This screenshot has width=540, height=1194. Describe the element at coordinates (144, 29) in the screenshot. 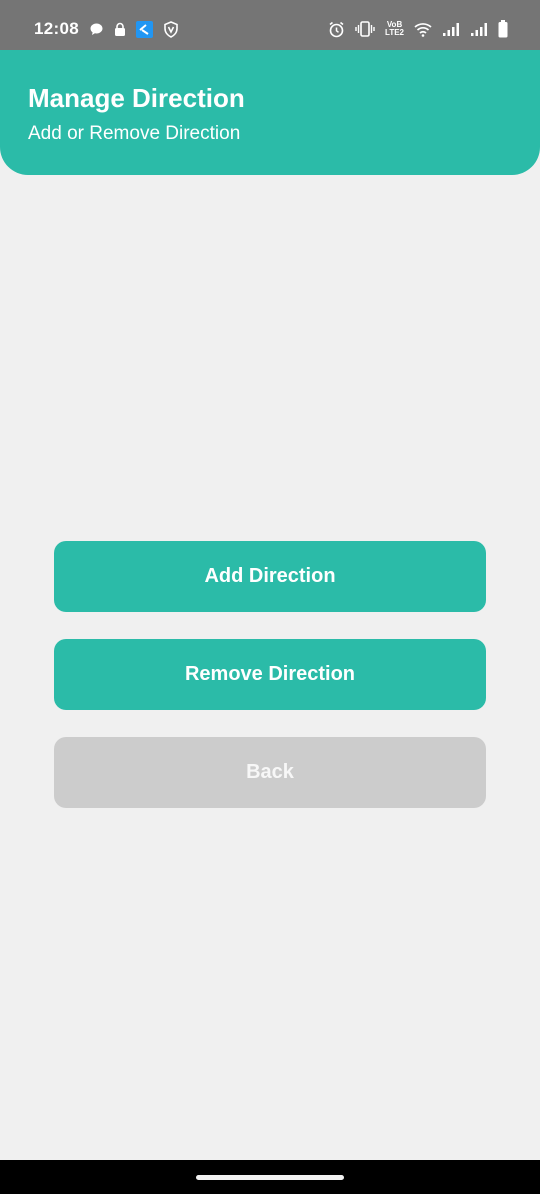

I see `app-notification-icon` at that location.